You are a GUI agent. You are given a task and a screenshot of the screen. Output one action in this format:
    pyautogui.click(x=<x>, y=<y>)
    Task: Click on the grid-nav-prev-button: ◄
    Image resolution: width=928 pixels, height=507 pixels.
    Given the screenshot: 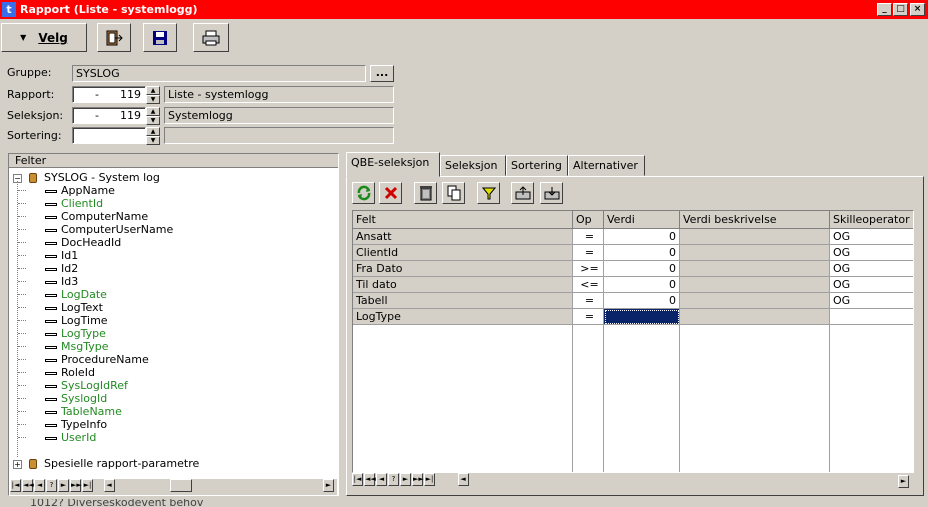 What is the action you would take?
    pyautogui.click(x=381, y=479)
    